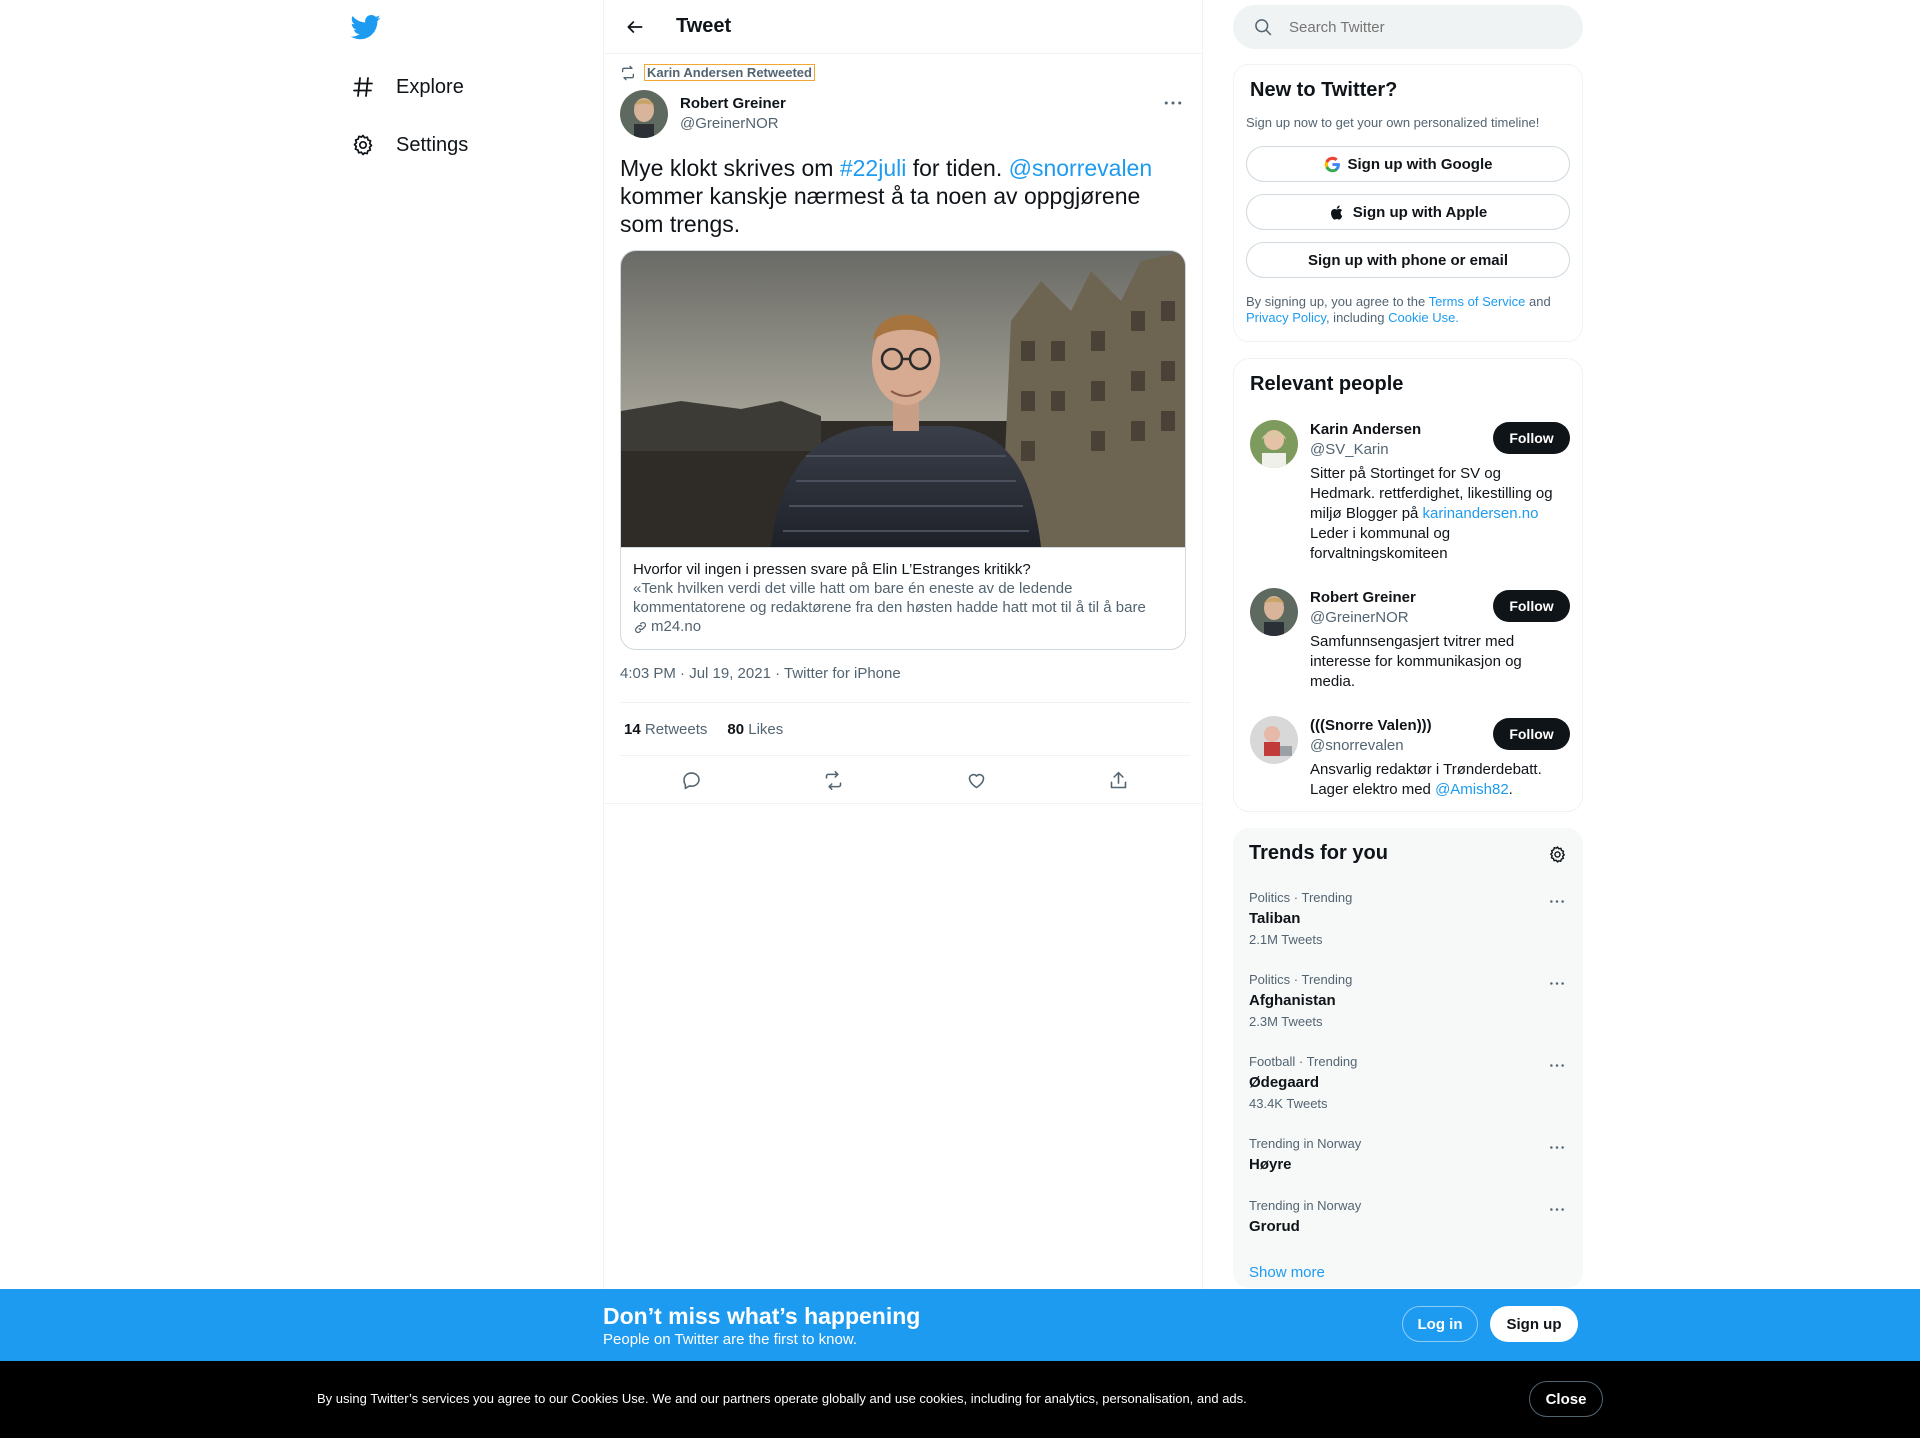 The image size is (1920, 1438). Describe the element at coordinates (730, 1339) in the screenshot. I see `login-banner-subtitle: People on Twitter are the first to know.` at that location.